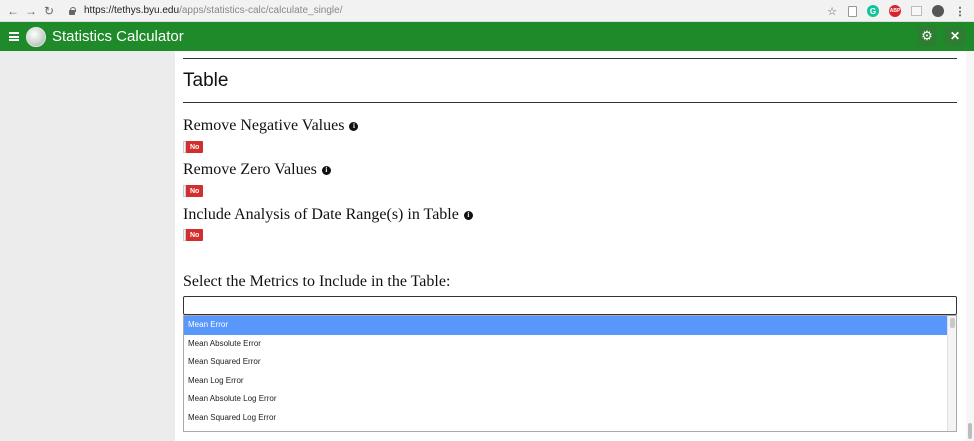  Describe the element at coordinates (938, 11) in the screenshot. I see `avatar` at that location.